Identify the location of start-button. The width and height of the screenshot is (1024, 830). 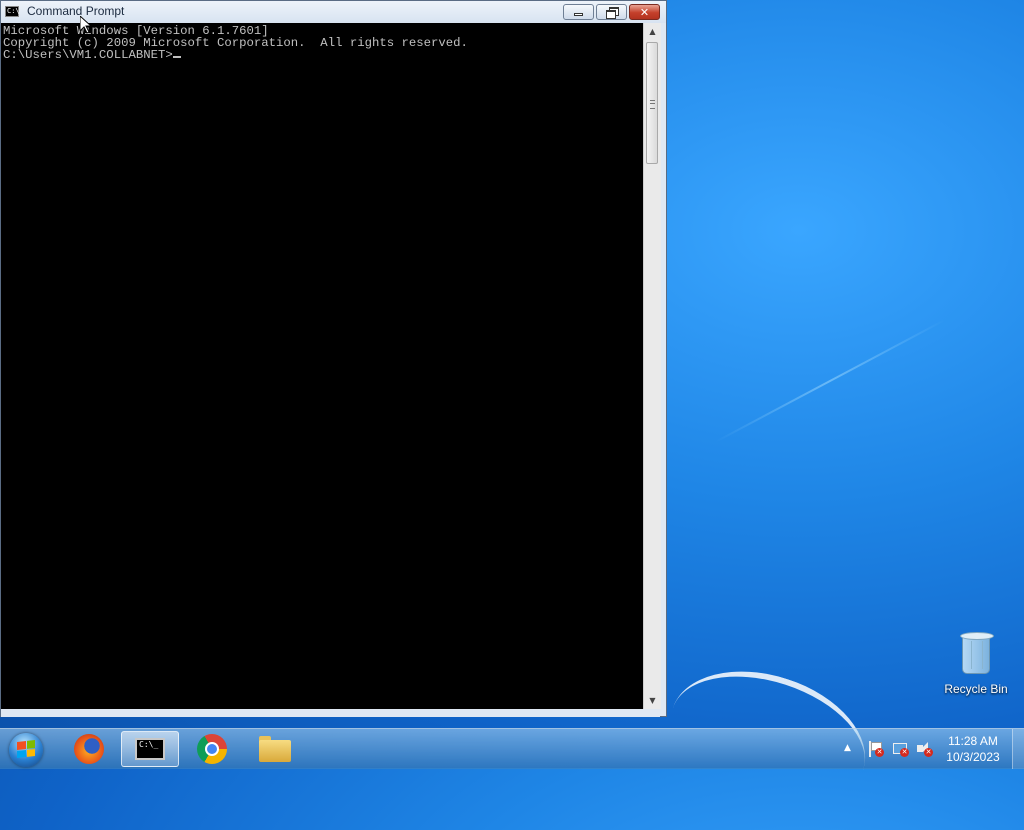
(26, 750).